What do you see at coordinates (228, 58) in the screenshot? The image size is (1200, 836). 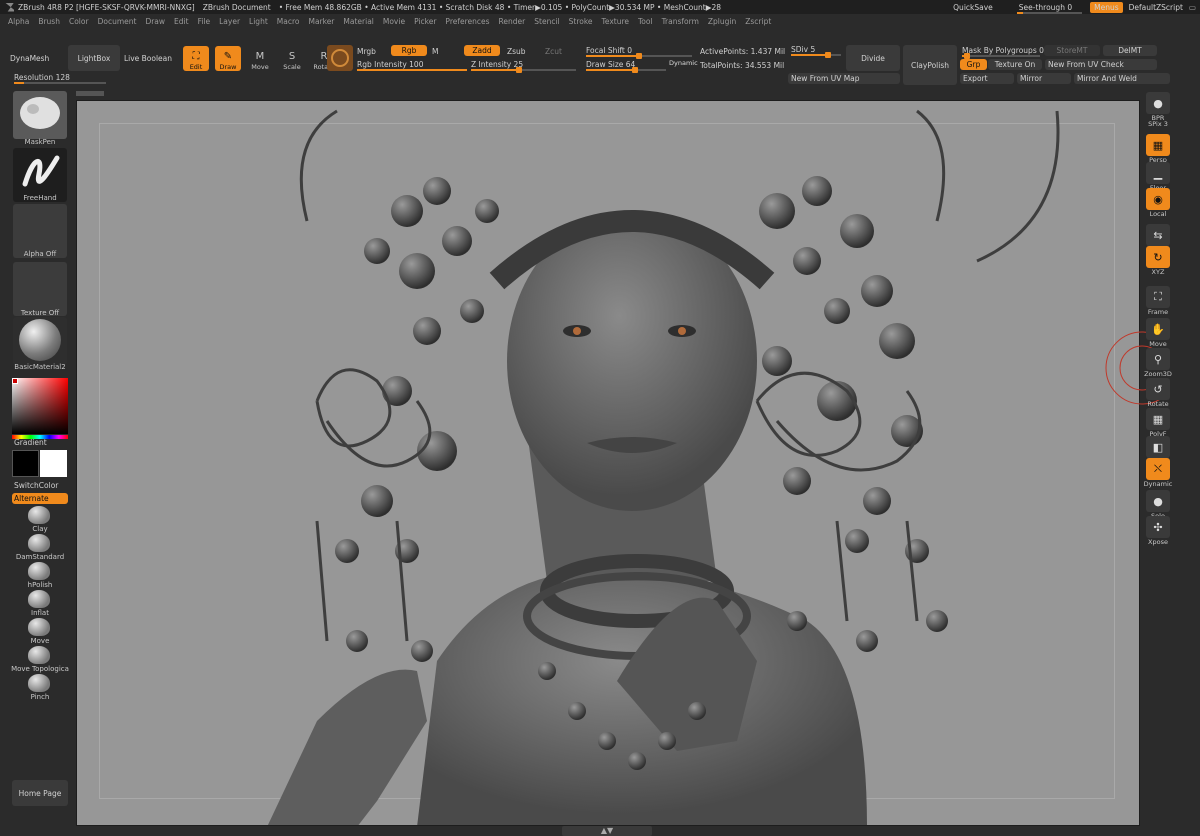 I see `draw-tool-button: ✎ Draw` at bounding box center [228, 58].